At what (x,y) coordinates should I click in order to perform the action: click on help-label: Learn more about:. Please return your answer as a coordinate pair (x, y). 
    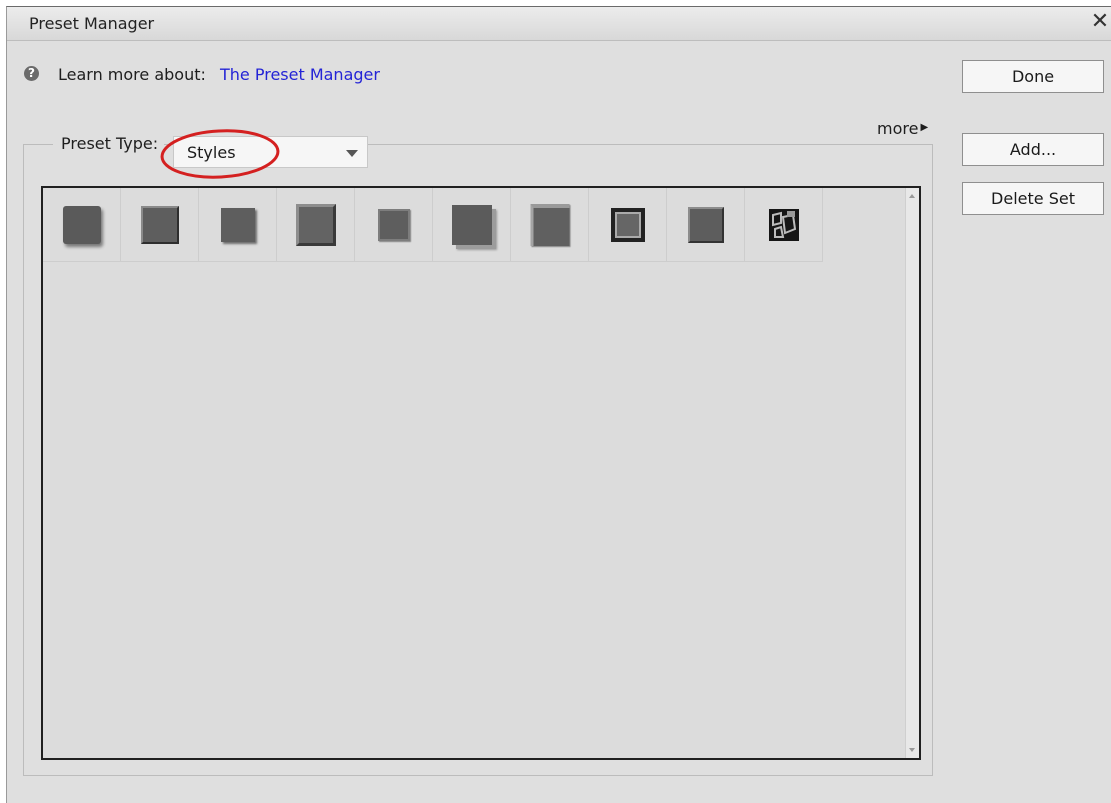
    Looking at the image, I should click on (132, 74).